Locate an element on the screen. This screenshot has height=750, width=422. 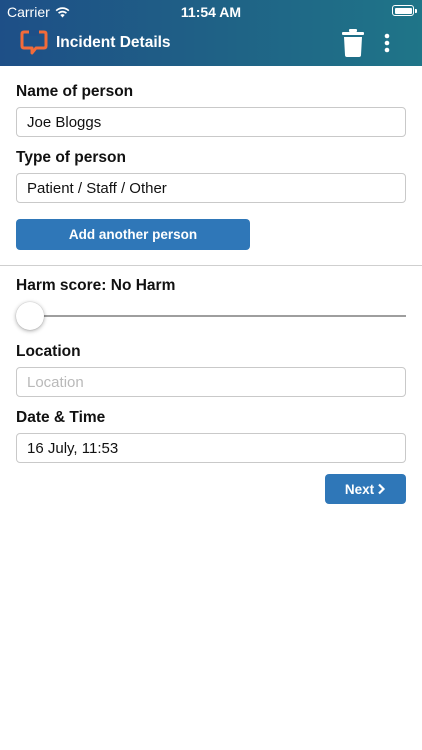
name-label: Name of person is located at coordinates (75, 91).